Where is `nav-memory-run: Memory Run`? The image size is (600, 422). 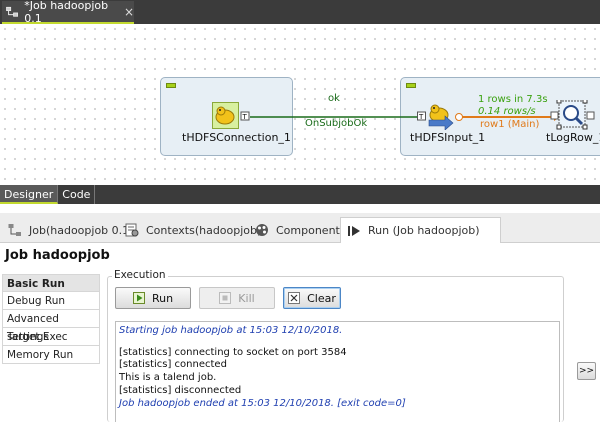
nav-memory-run: Memory Run is located at coordinates (51, 355).